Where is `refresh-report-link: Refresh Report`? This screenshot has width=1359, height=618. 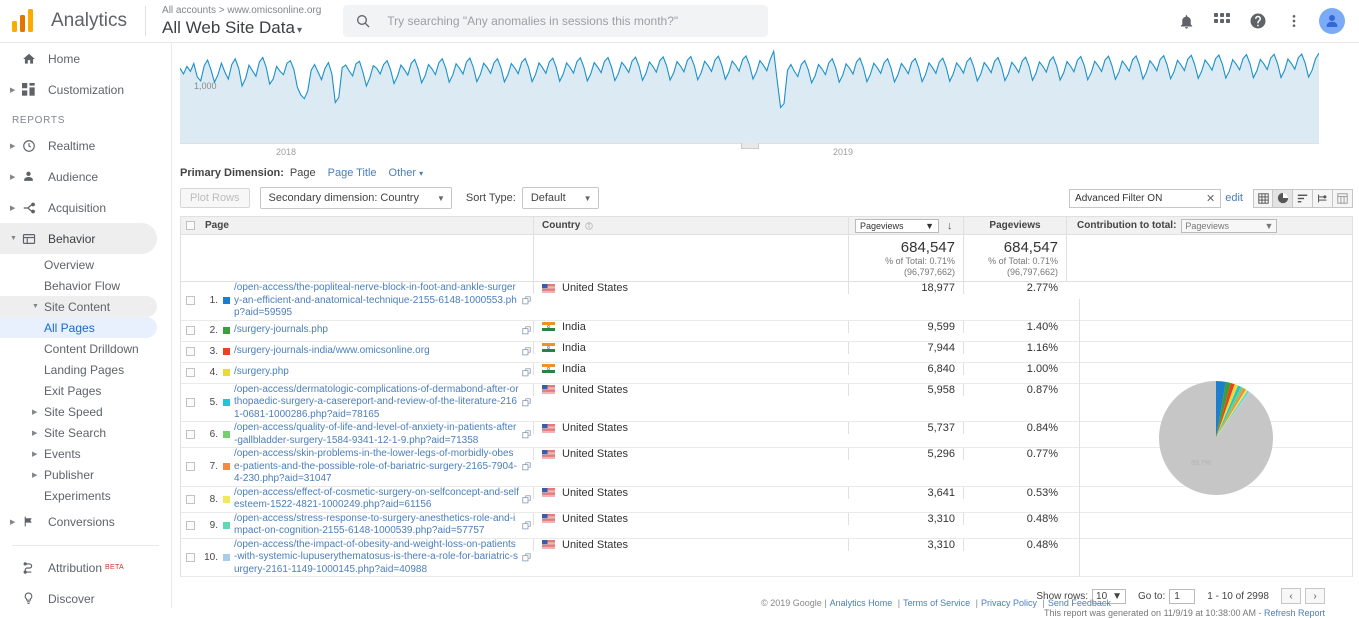 refresh-report-link: Refresh Report is located at coordinates (1294, 613).